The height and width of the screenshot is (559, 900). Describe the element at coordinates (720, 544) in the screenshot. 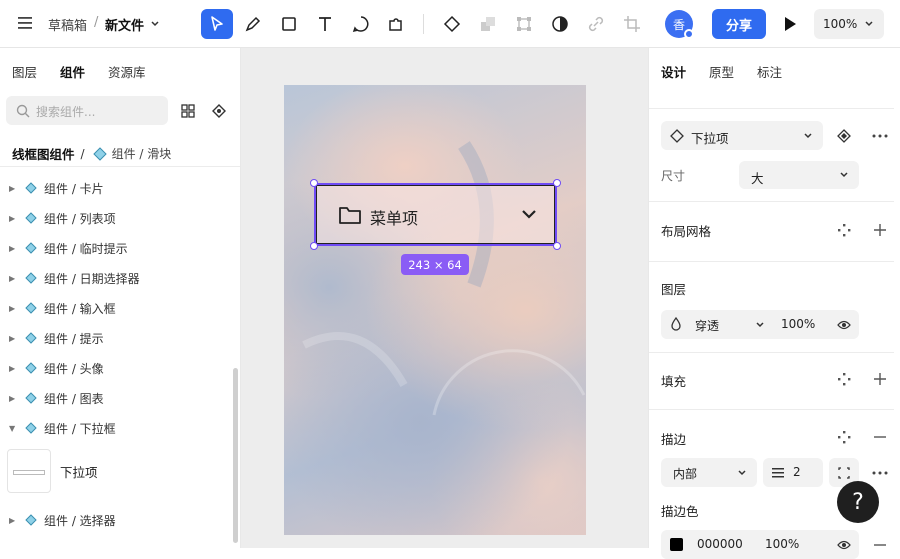

I see `stroke-color-hex: 000000` at that location.